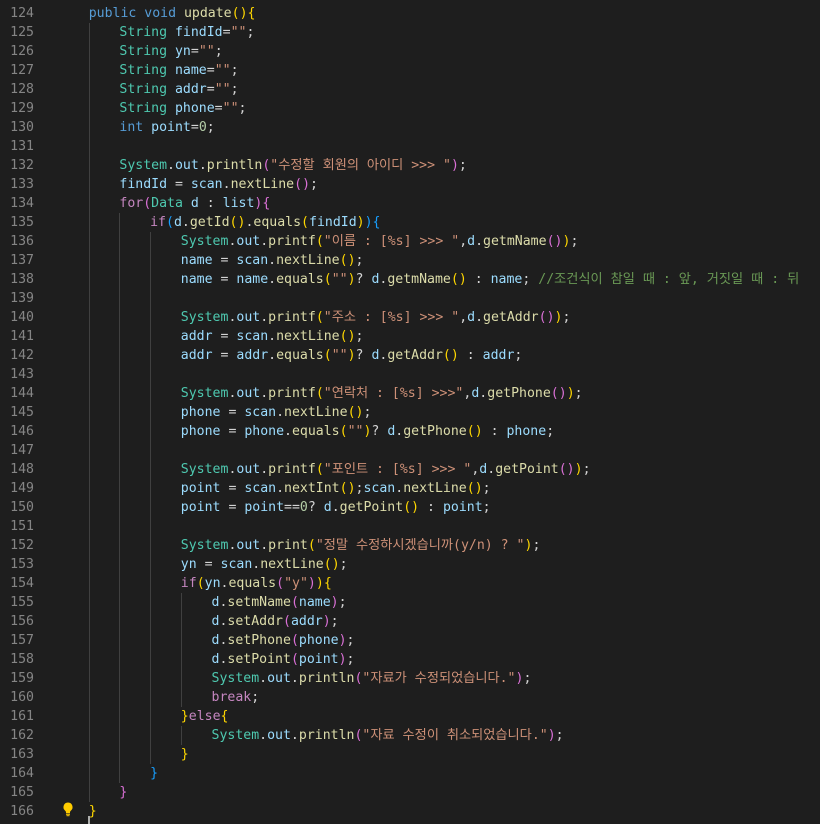 The width and height of the screenshot is (820, 824). I want to click on code-token: addr, so click(196, 336).